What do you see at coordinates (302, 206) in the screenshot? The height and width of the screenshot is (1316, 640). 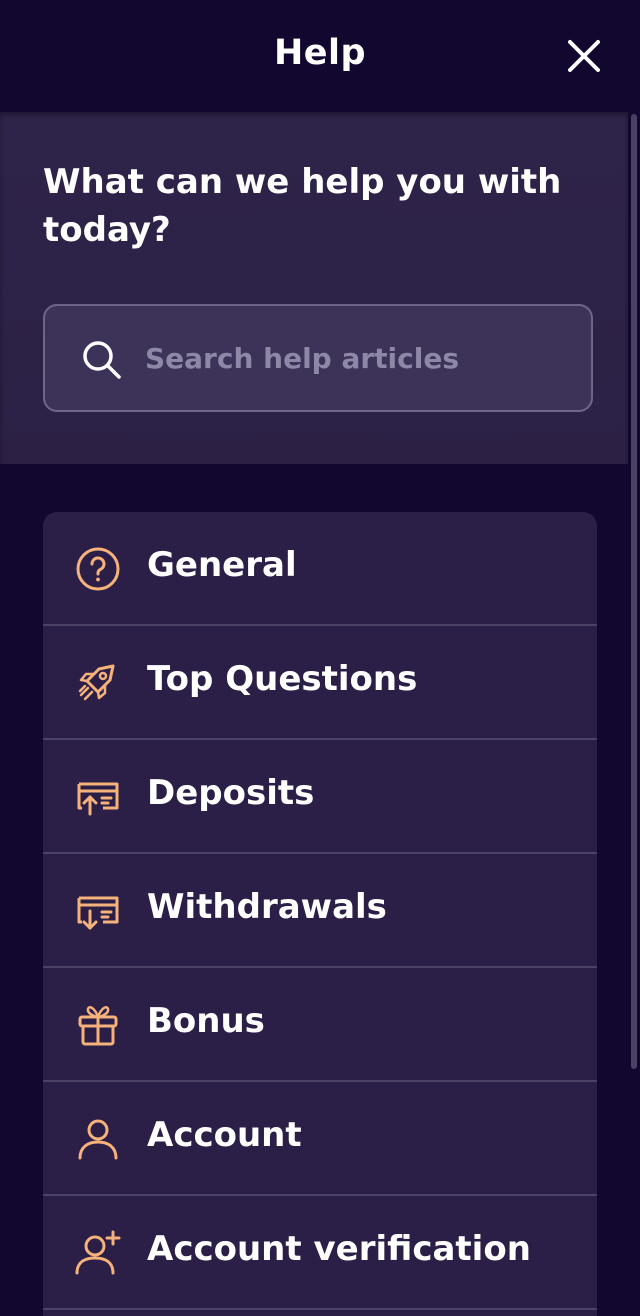 I see `help-heading: What can we help you with today?` at bounding box center [302, 206].